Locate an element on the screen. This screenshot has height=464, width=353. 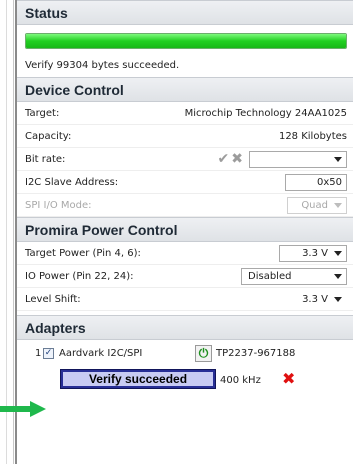
bitrate-row: Bit rate: ✔✖ is located at coordinates (185, 159).